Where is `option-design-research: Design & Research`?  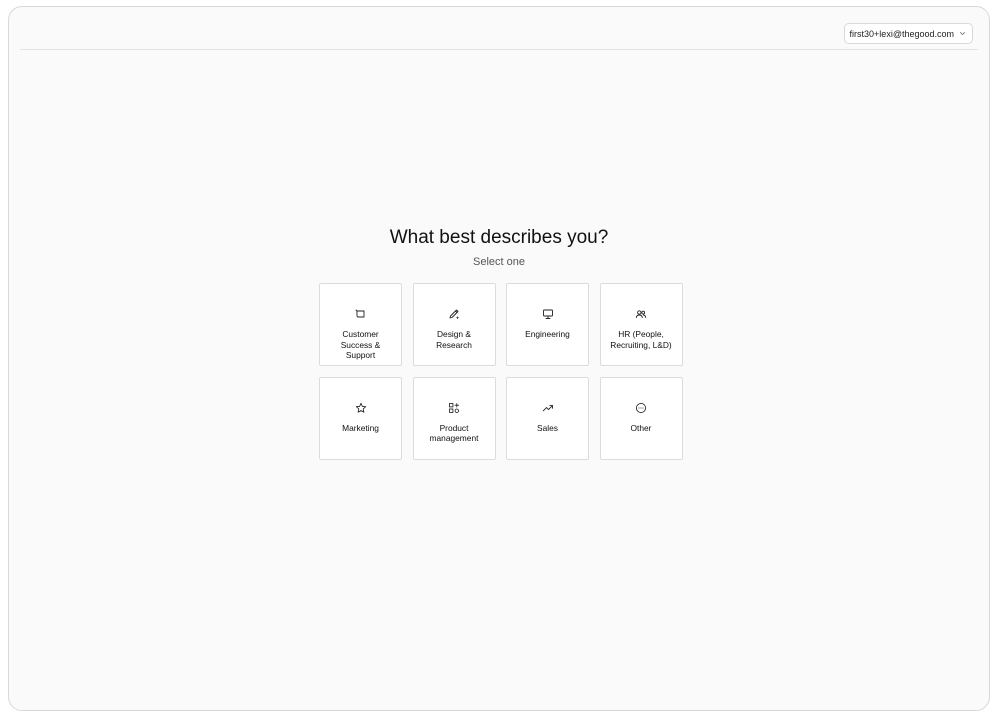
option-design-research: Design & Research is located at coordinates (454, 324).